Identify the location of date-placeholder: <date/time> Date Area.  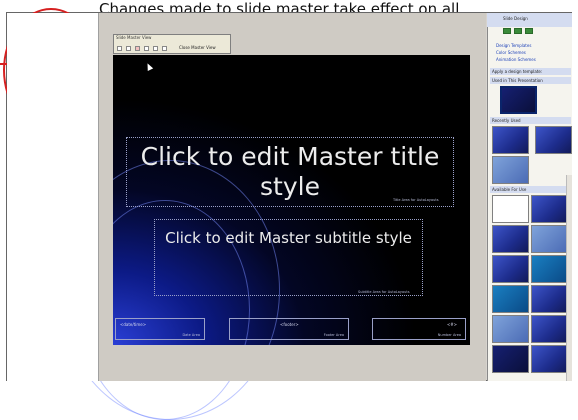
(160, 329).